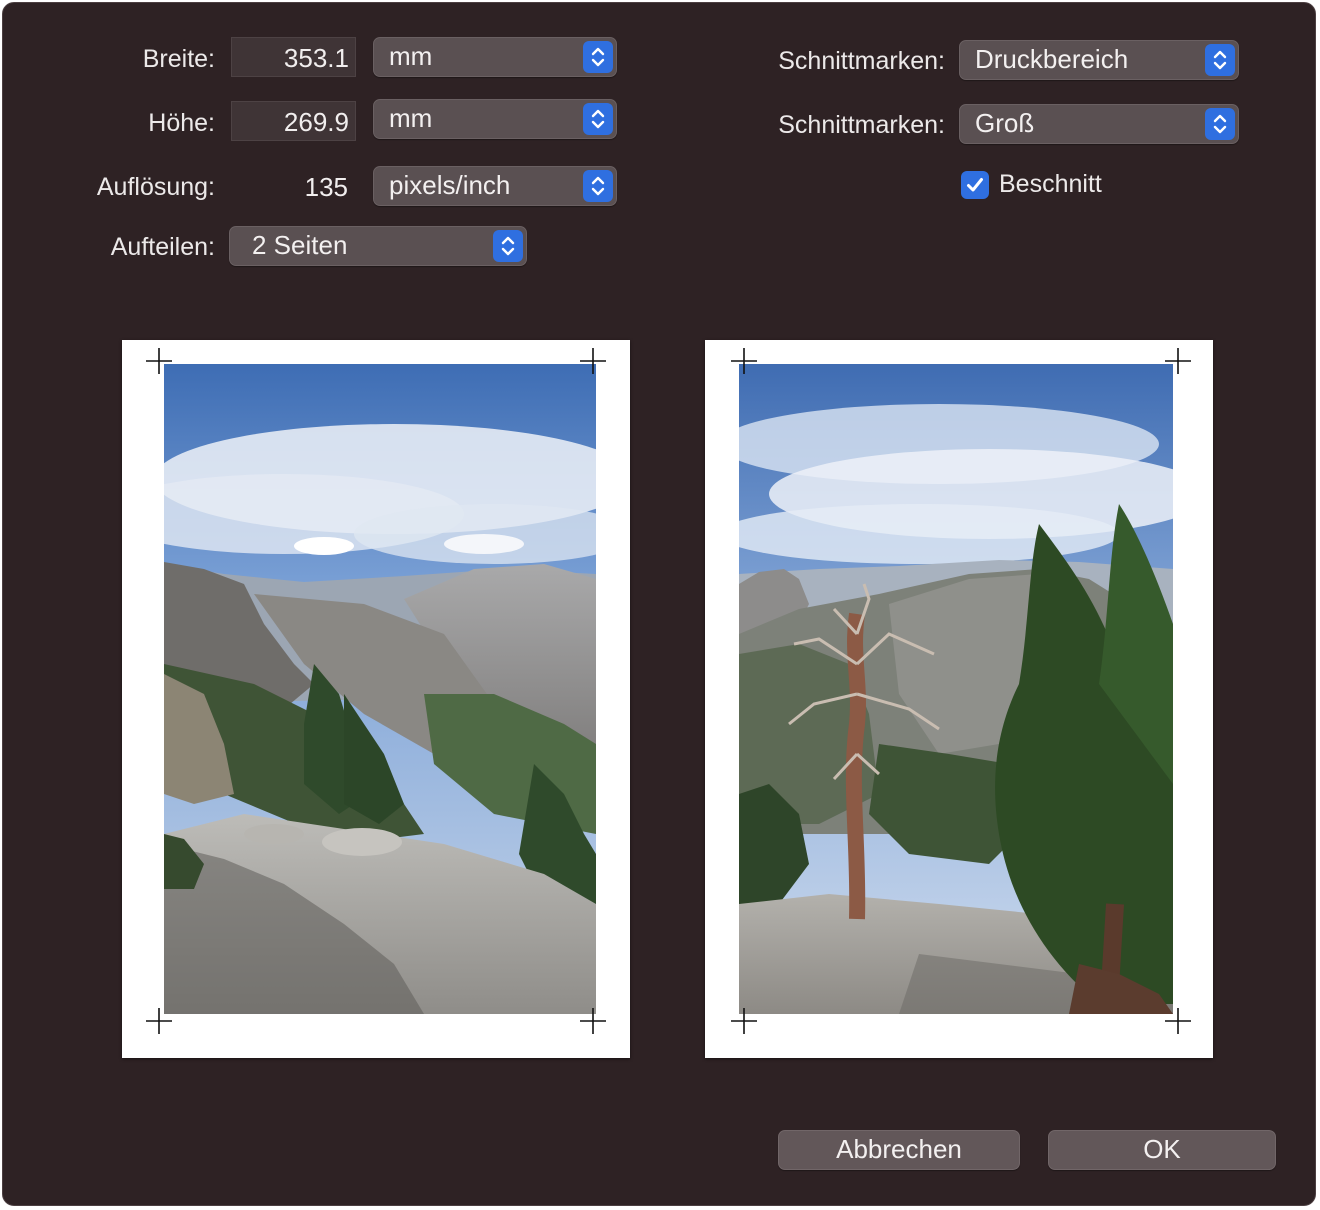 This screenshot has width=1320, height=1210. Describe the element at coordinates (326, 187) in the screenshot. I see `resolution-value: 135` at that location.